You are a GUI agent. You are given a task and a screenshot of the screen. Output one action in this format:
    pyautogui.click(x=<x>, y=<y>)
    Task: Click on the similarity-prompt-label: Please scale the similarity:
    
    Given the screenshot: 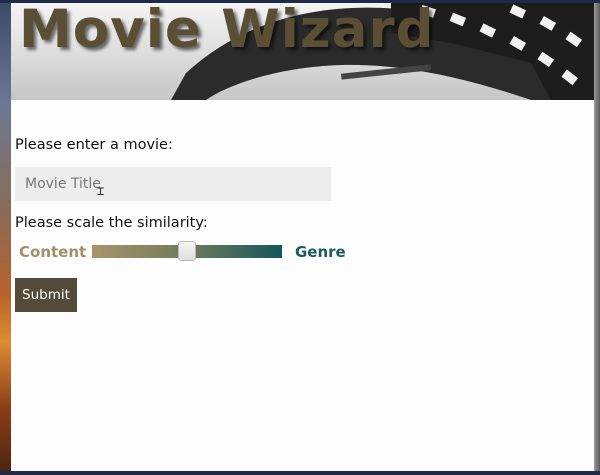 What is the action you would take?
    pyautogui.click(x=111, y=223)
    